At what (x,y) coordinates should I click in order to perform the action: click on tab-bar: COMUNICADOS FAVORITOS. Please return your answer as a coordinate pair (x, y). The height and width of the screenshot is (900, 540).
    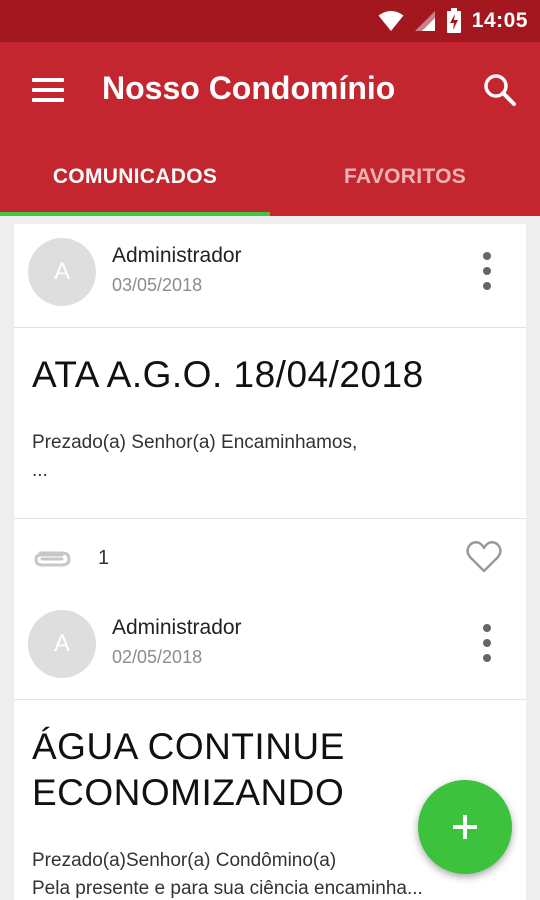
    Looking at the image, I should click on (270, 177).